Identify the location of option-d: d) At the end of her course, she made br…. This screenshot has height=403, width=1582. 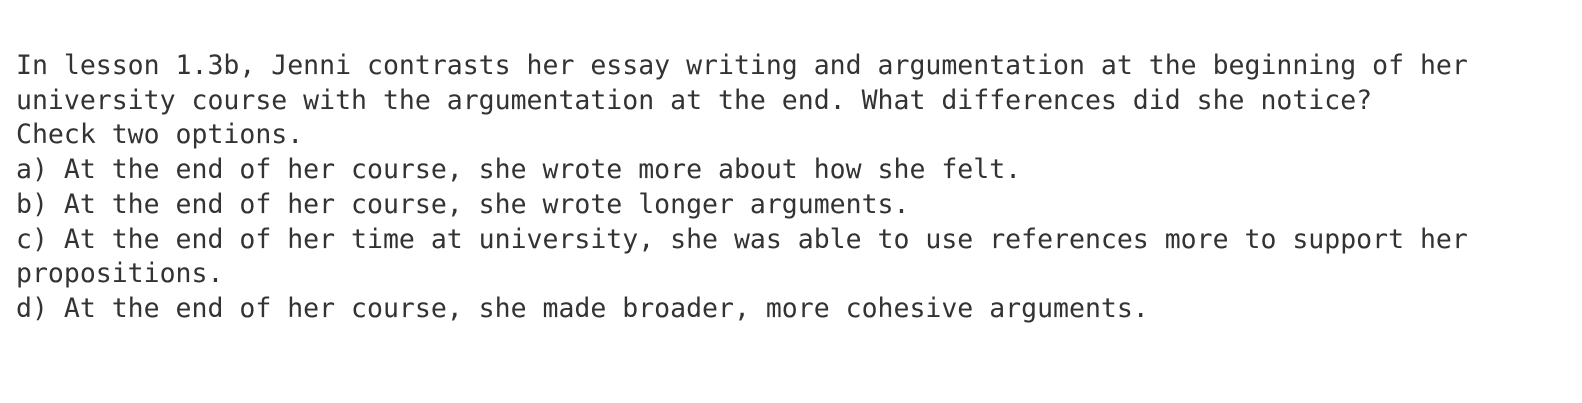
(582, 308).